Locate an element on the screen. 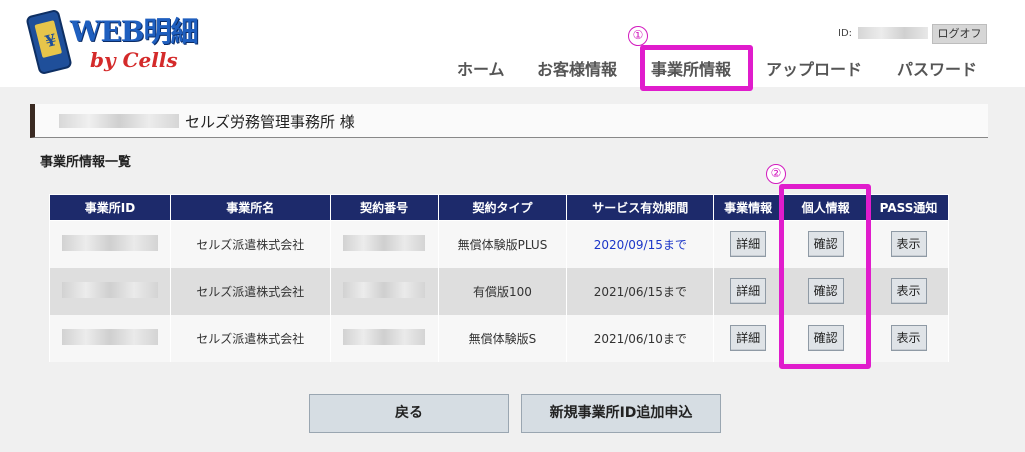 The width and height of the screenshot is (1025, 452). office-name-redacted is located at coordinates (119, 121).